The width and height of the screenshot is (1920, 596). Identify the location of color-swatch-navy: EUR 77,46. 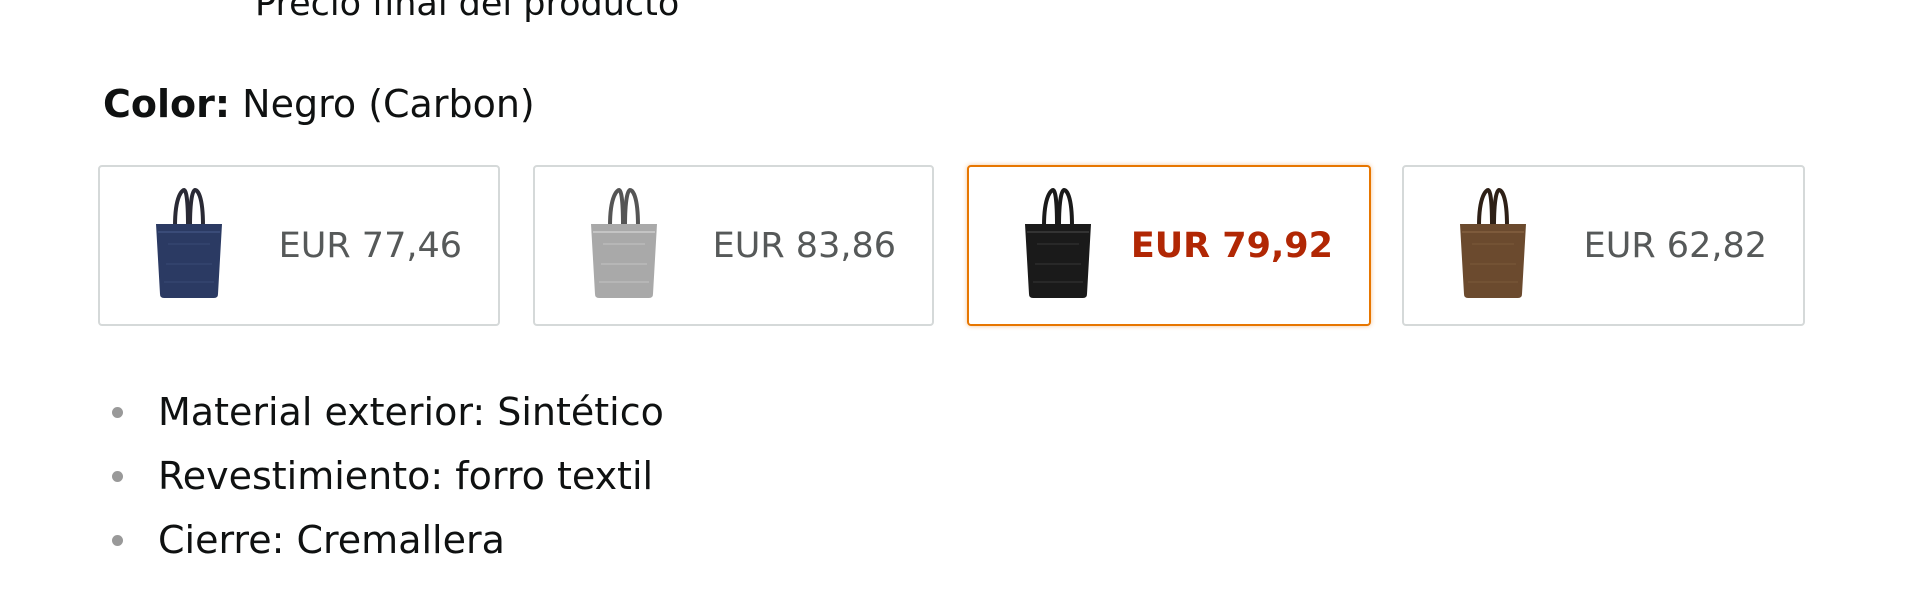
(299, 245).